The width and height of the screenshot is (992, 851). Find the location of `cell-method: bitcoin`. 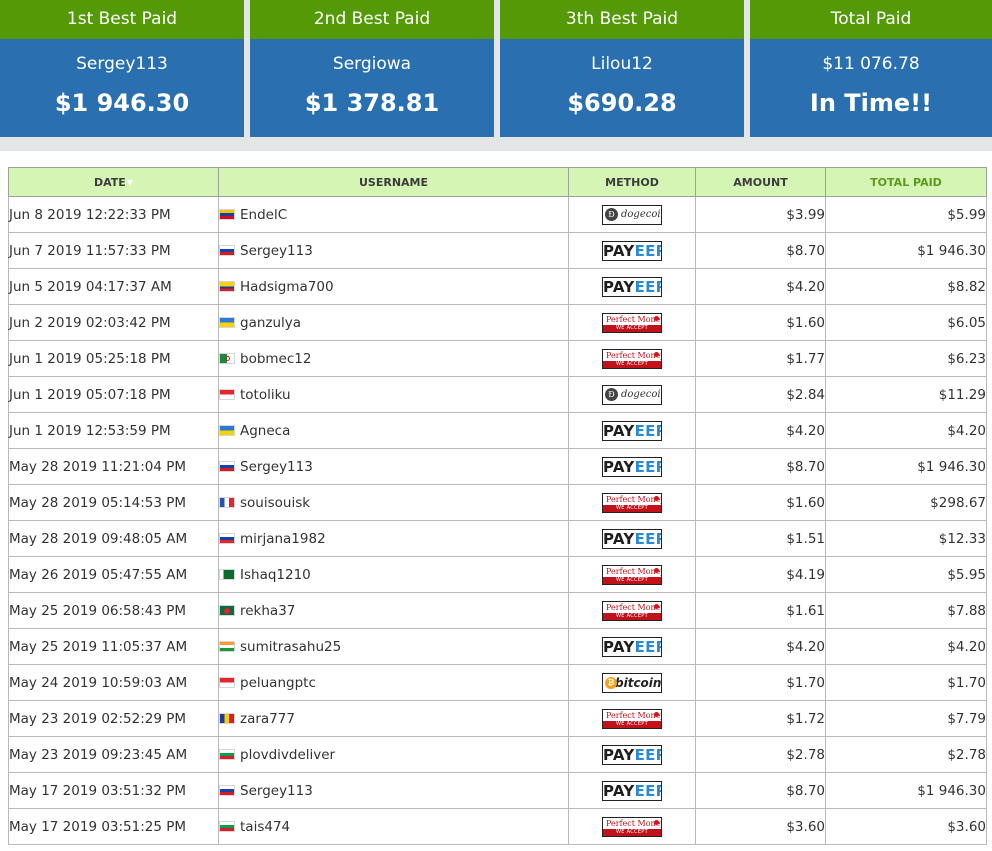

cell-method: bitcoin is located at coordinates (632, 682).